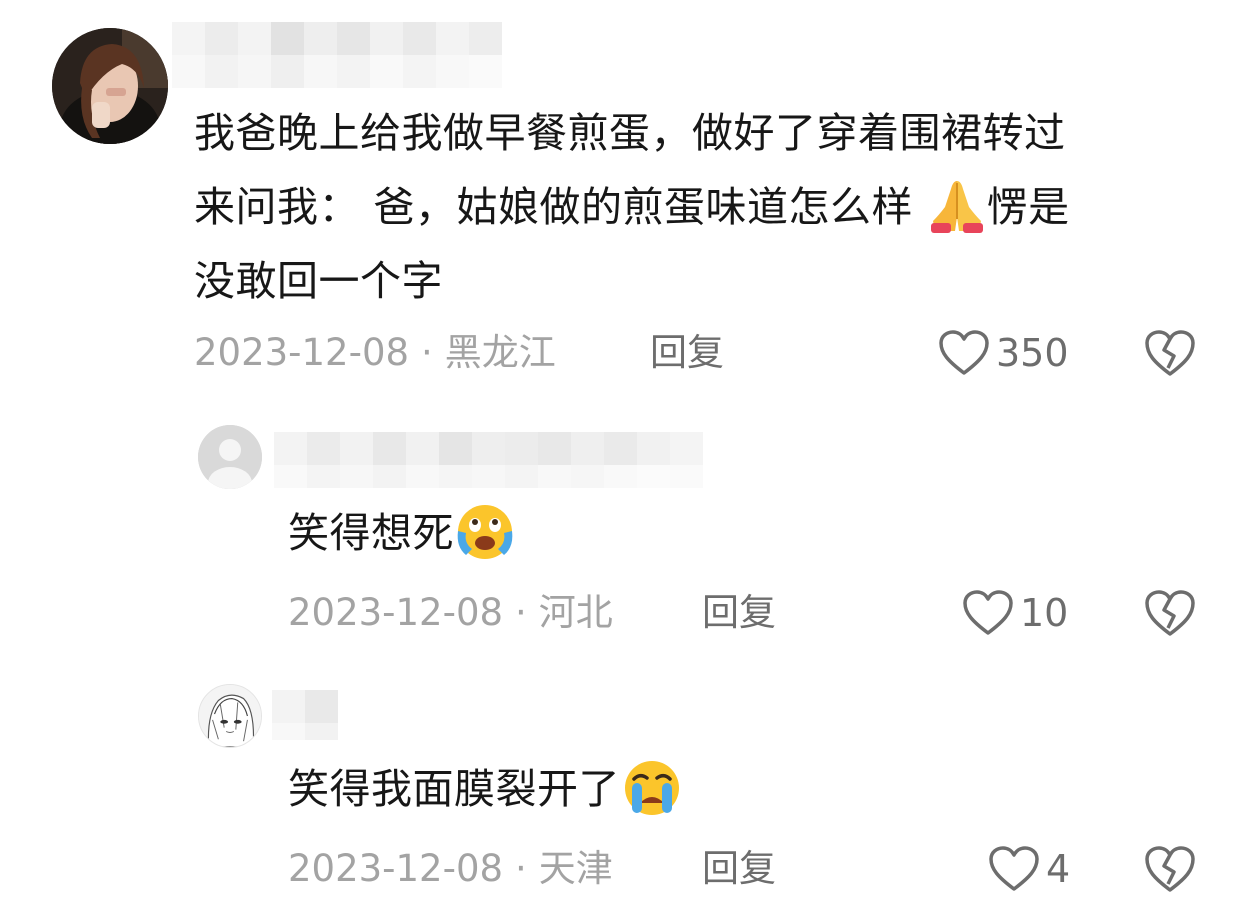 The width and height of the screenshot is (1260, 903). I want to click on like-button: 4, so click(1029, 869).